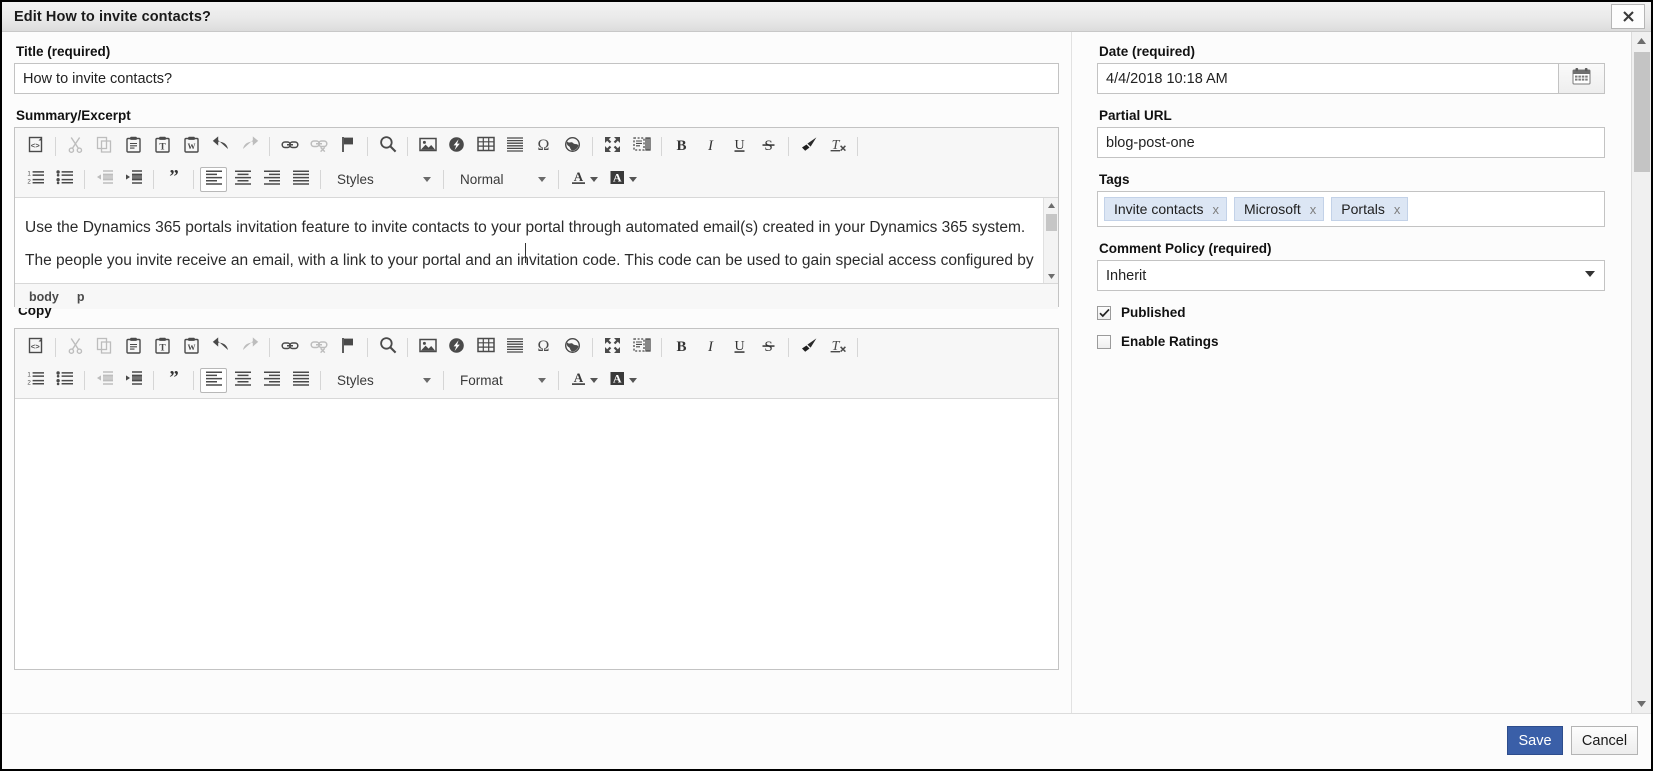 The width and height of the screenshot is (1653, 771). I want to click on dialog-scrollbar, so click(1641, 372).